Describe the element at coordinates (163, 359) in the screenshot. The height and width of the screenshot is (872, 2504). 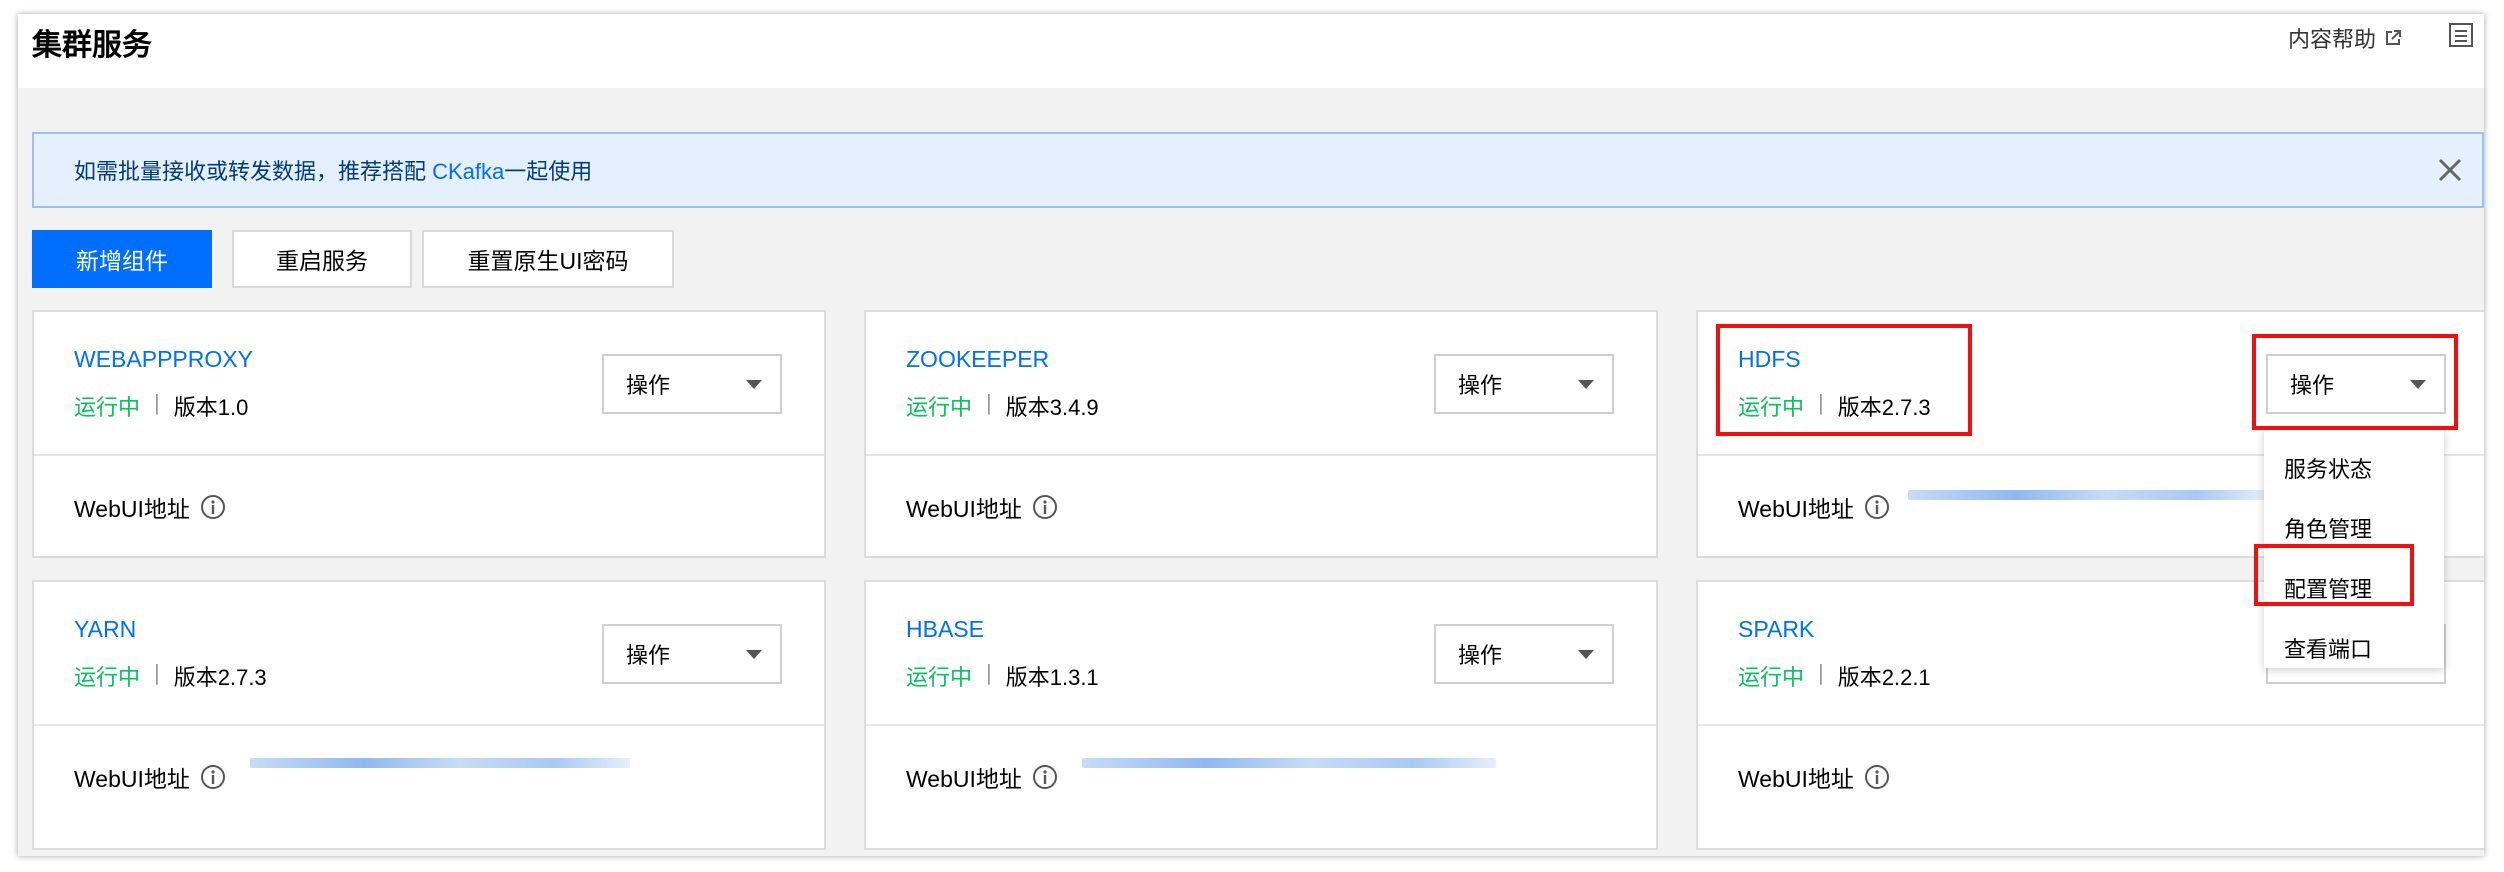
I see `service-name: WEBAPPPROXY` at that location.